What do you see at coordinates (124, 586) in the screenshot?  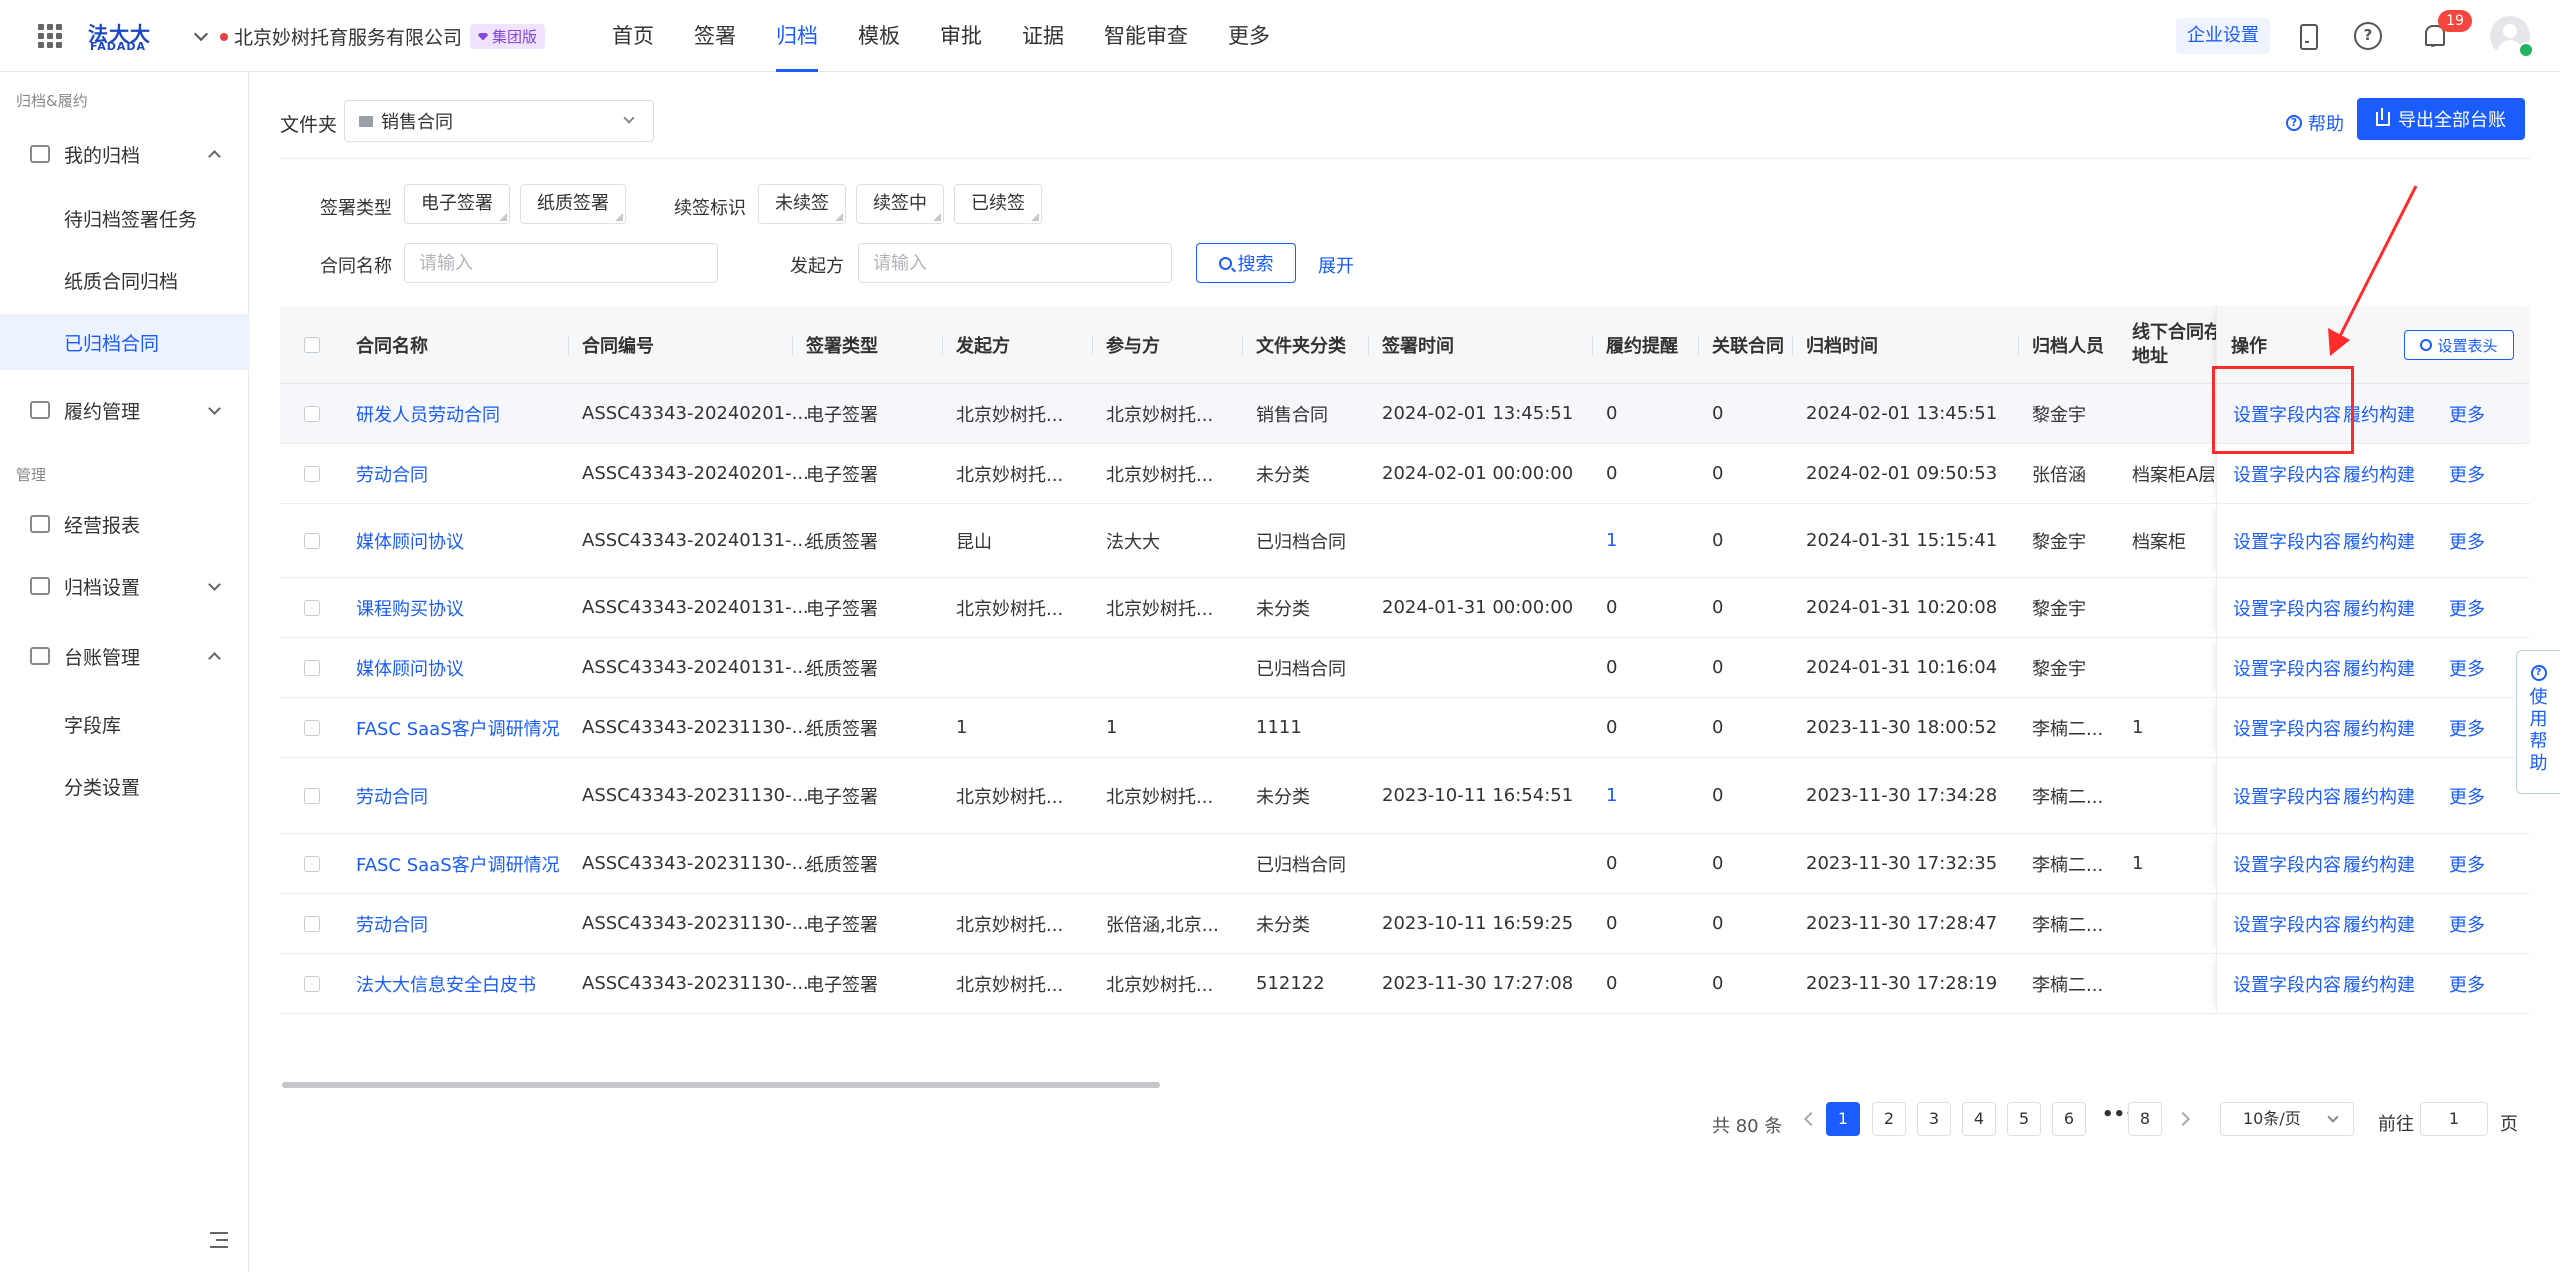 I see `sidebar-item-archive-settings: 归档设置` at bounding box center [124, 586].